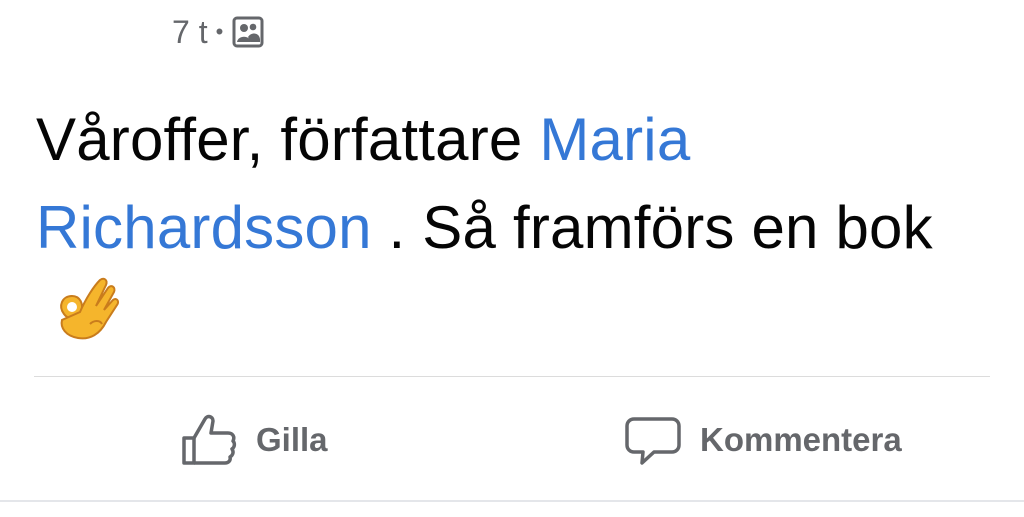 The width and height of the screenshot is (1024, 517). Describe the element at coordinates (653, 440) in the screenshot. I see `comment-icon` at that location.